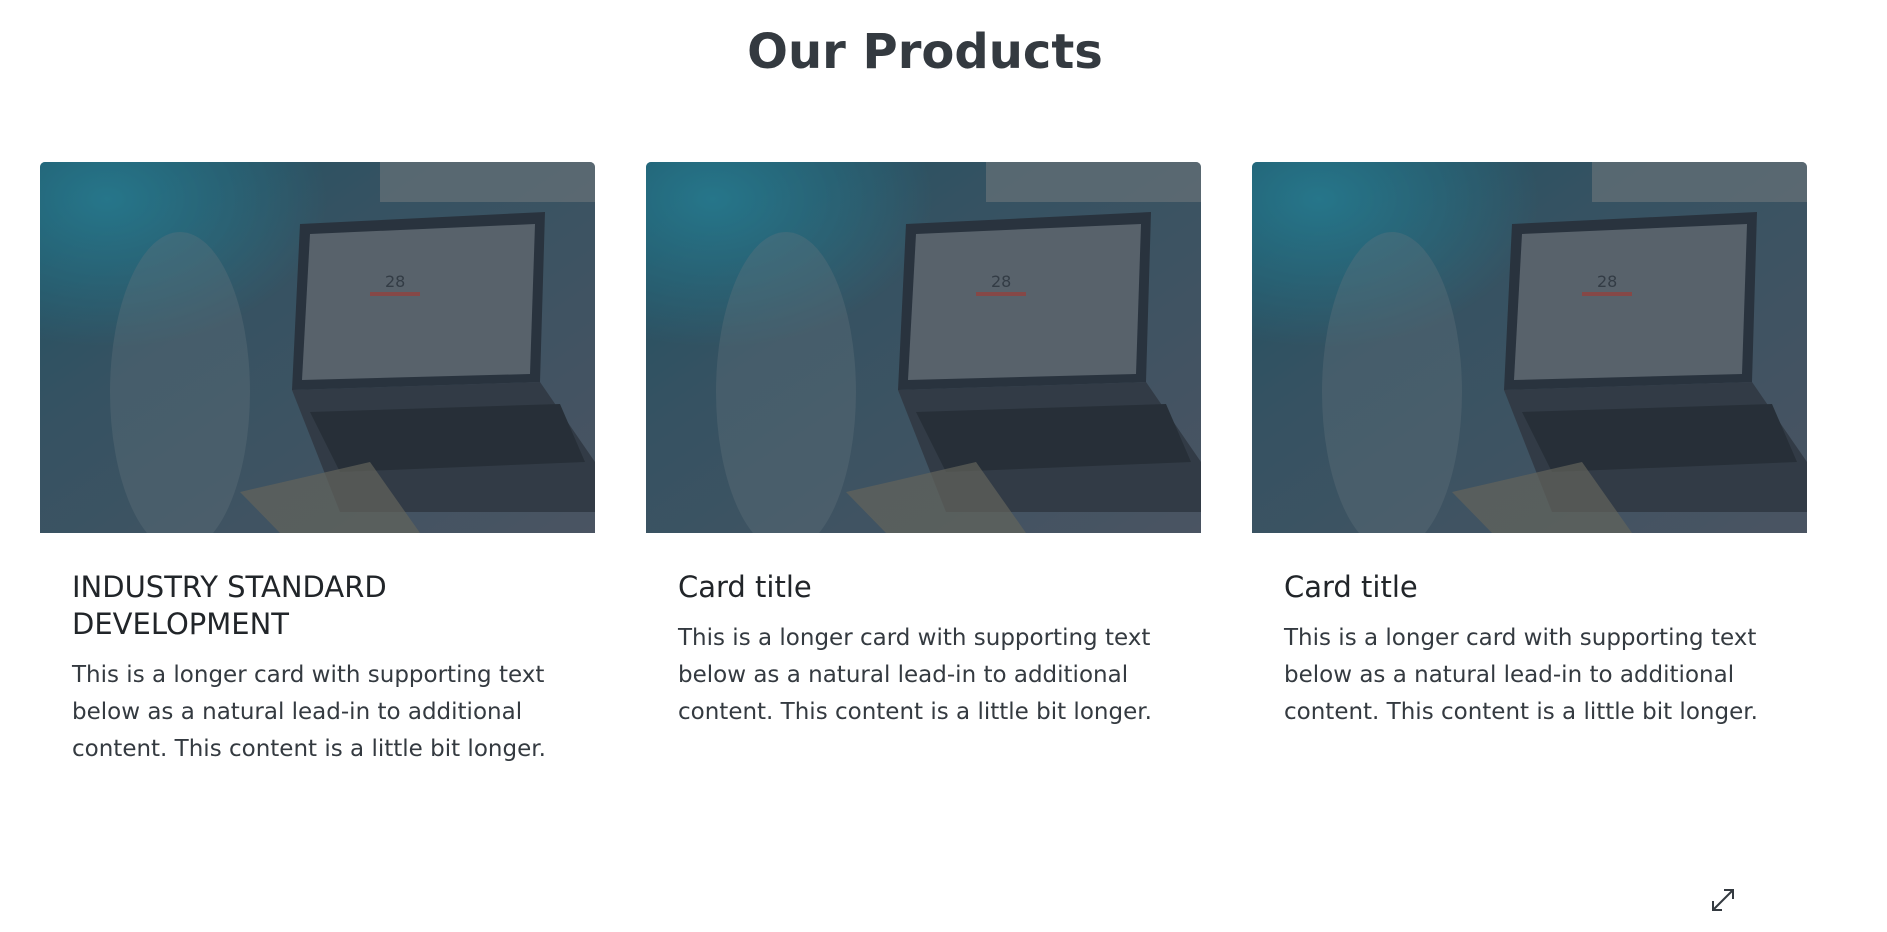 This screenshot has height=932, width=1887. I want to click on section-title: Our Products, so click(925, 52).